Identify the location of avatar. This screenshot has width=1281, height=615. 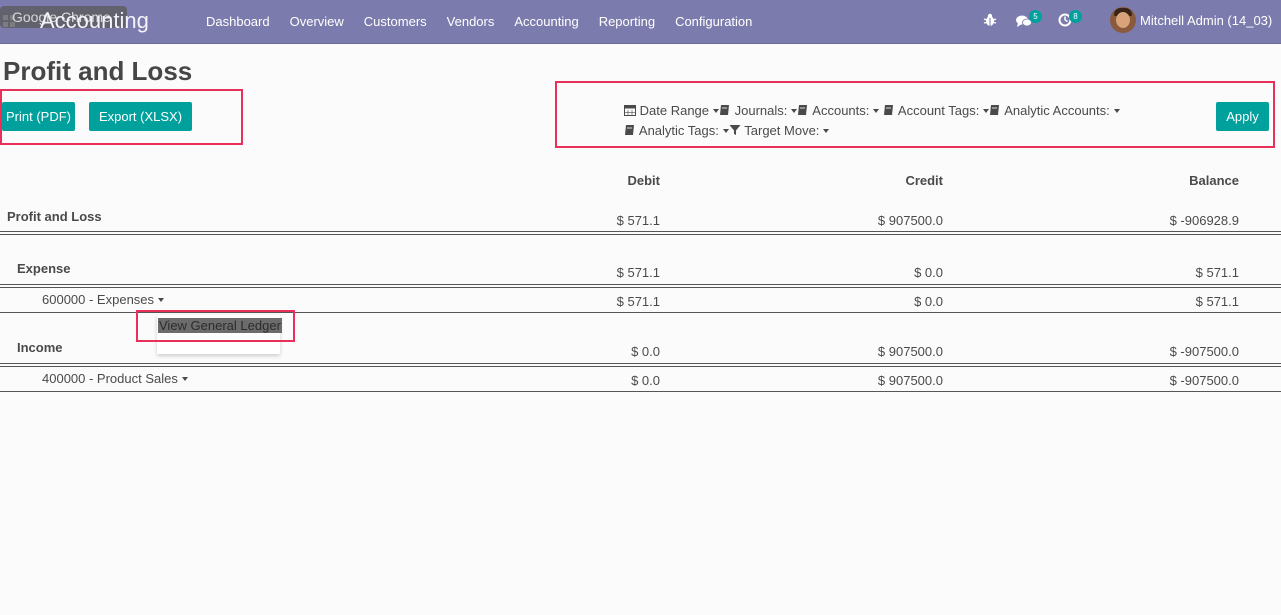
(1123, 20).